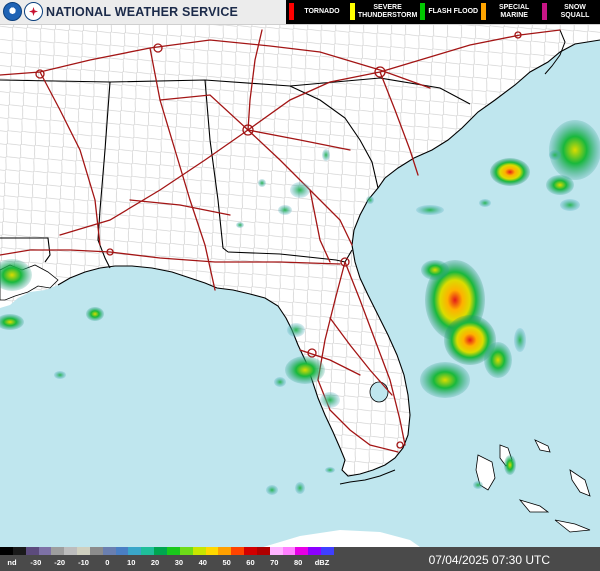 The image size is (600, 571). Describe the element at coordinates (250, 562) in the screenshot. I see `dbz-label: 60` at that location.